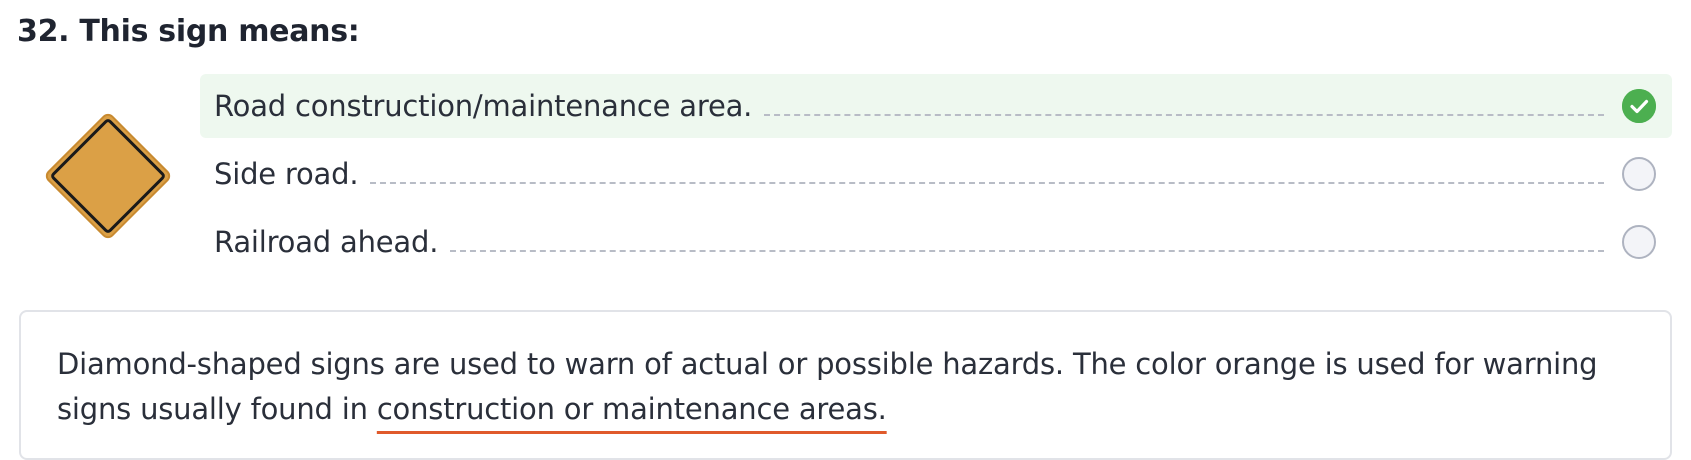  What do you see at coordinates (108, 176) in the screenshot?
I see `warning-diamond-sign-icon` at bounding box center [108, 176].